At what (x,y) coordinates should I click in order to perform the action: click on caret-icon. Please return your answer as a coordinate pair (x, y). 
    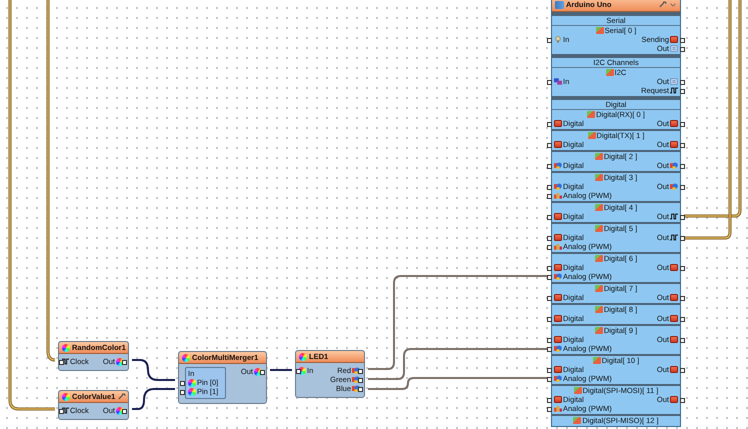
    Looking at the image, I should click on (673, 4).